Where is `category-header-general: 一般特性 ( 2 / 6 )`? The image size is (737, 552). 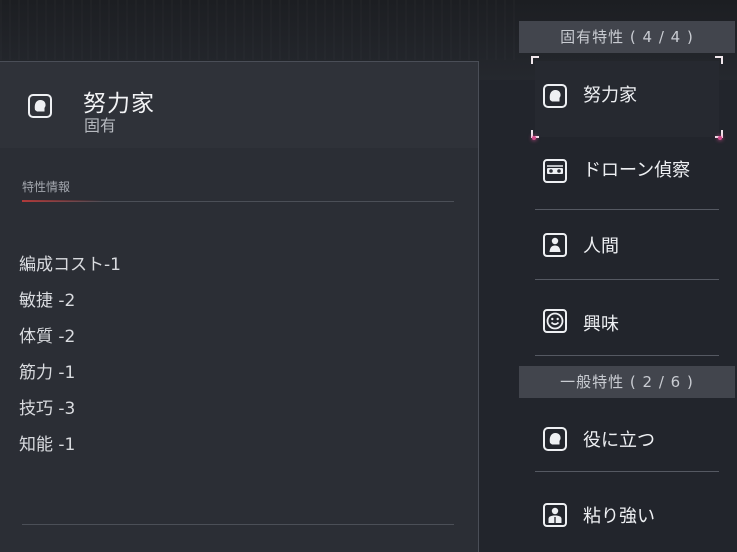 category-header-general: 一般特性 ( 2 / 6 ) is located at coordinates (627, 382).